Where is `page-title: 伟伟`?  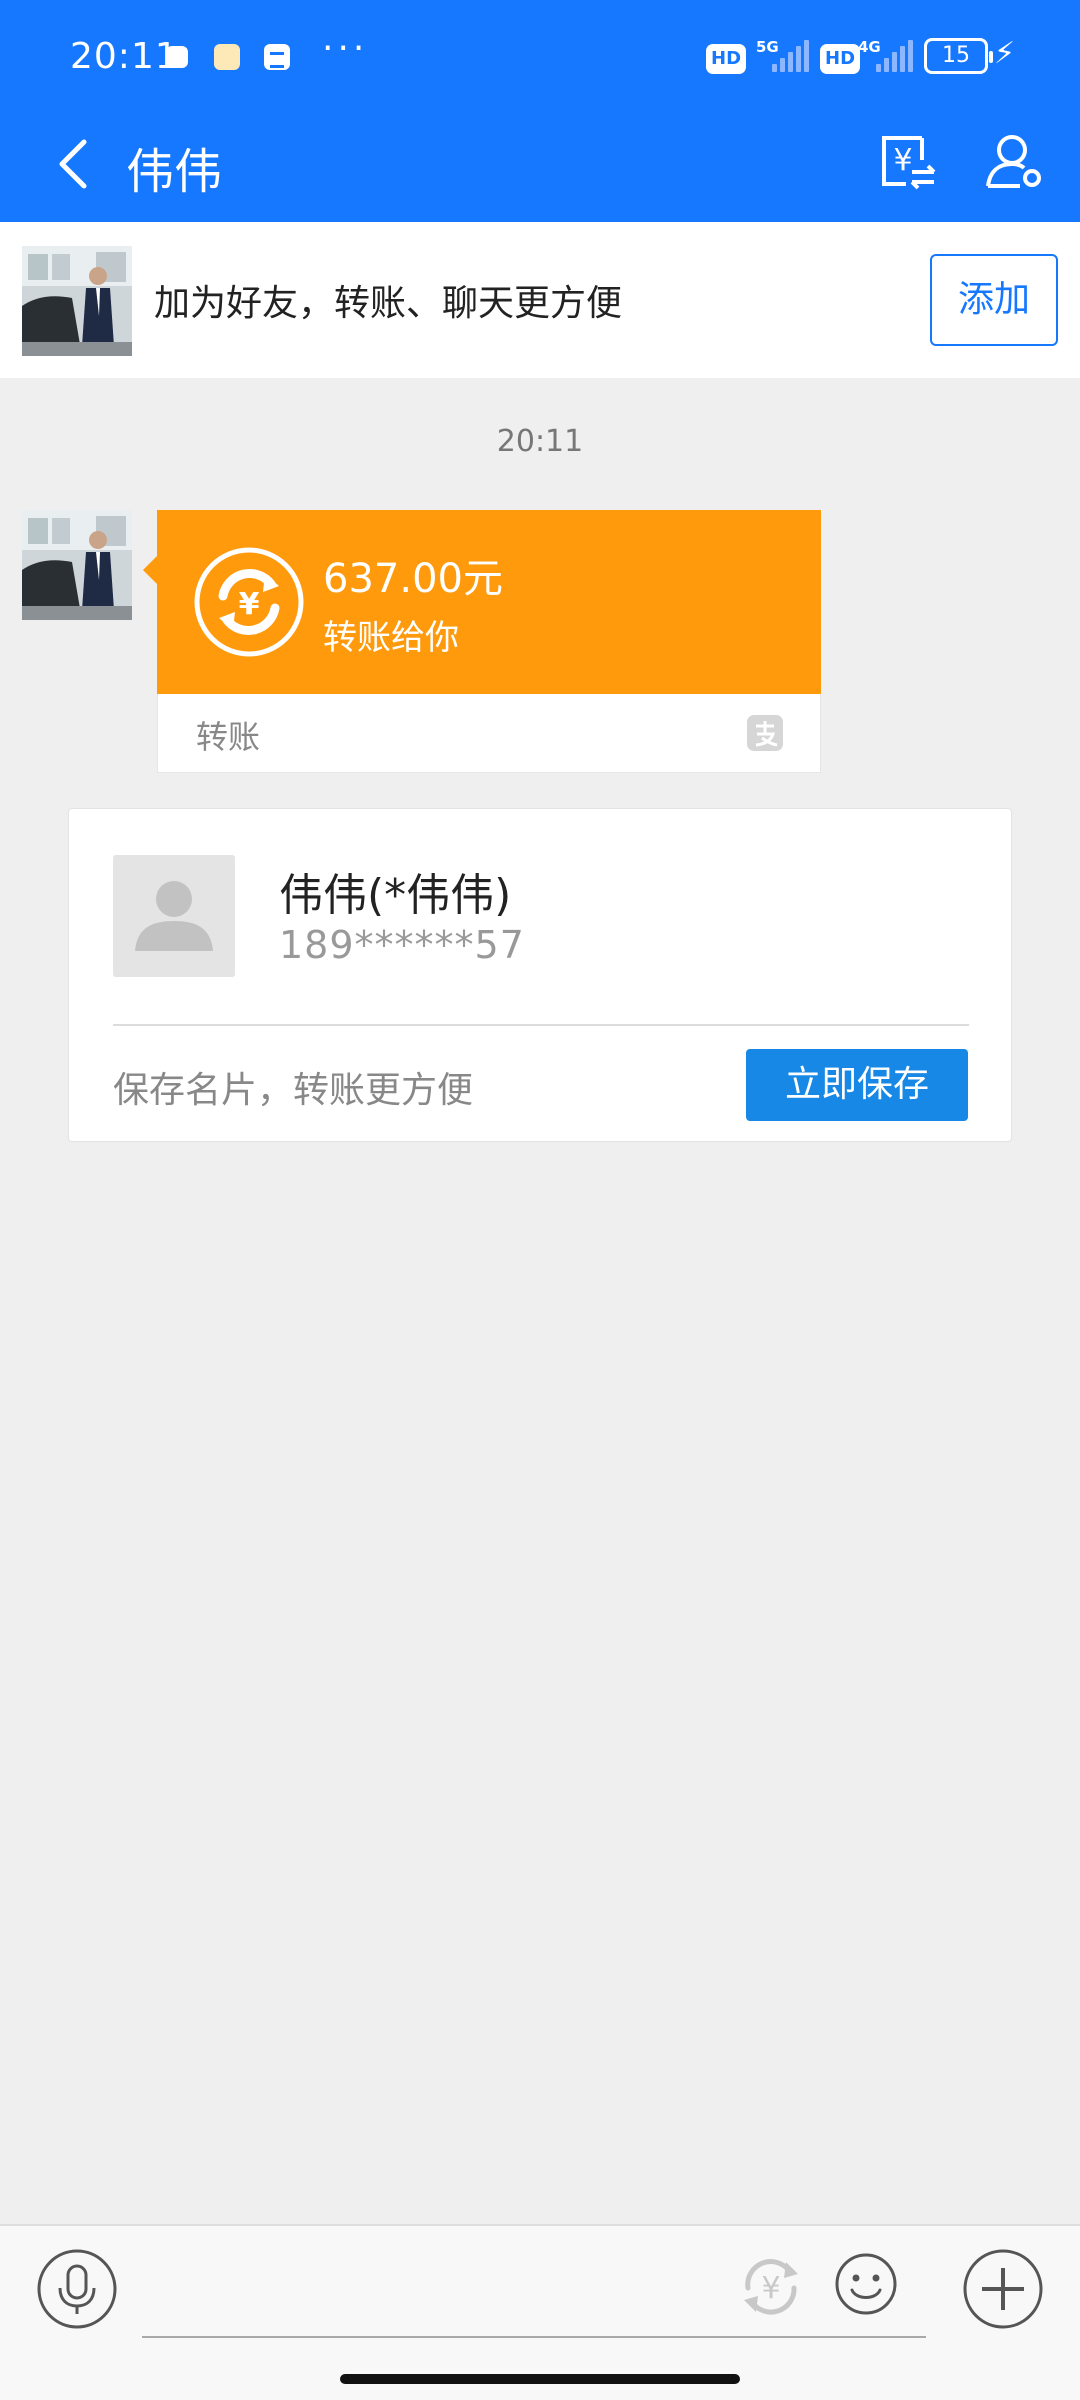 page-title: 伟伟 is located at coordinates (174, 172).